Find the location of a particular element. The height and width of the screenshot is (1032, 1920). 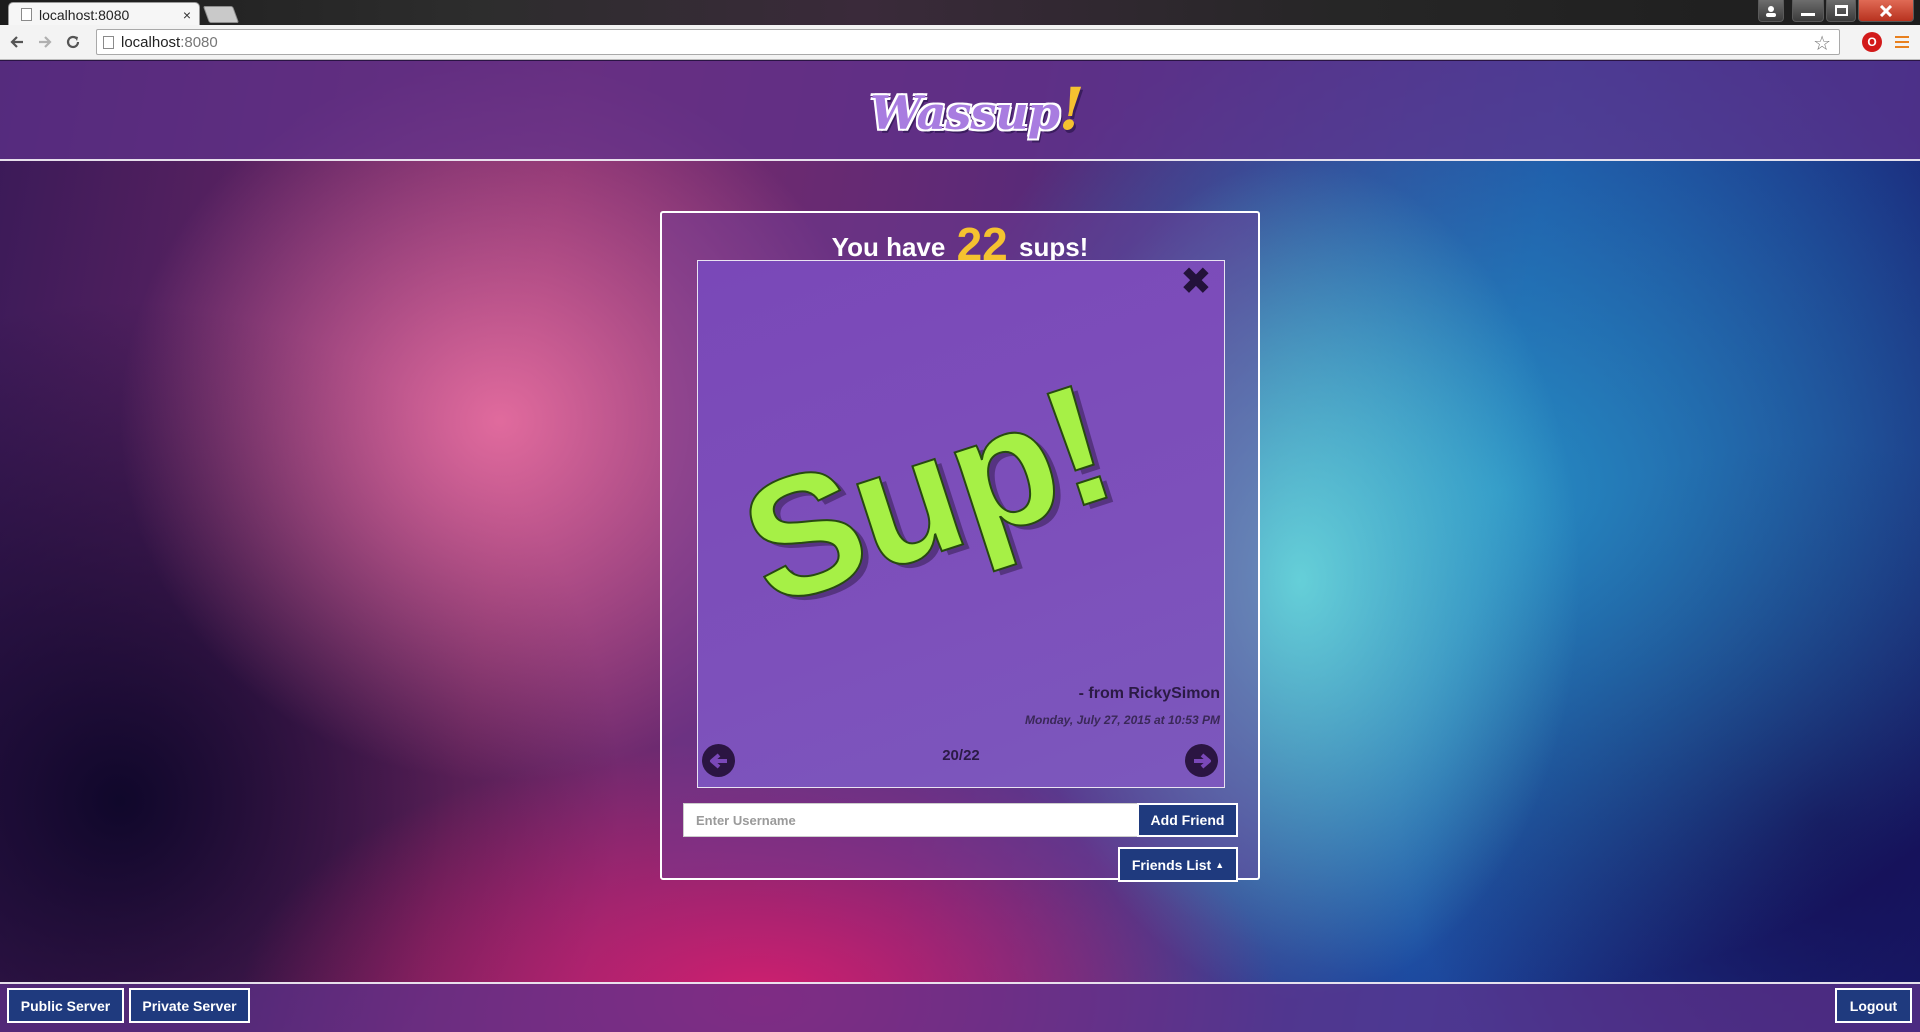

minimize-button is located at coordinates (1808, 11).